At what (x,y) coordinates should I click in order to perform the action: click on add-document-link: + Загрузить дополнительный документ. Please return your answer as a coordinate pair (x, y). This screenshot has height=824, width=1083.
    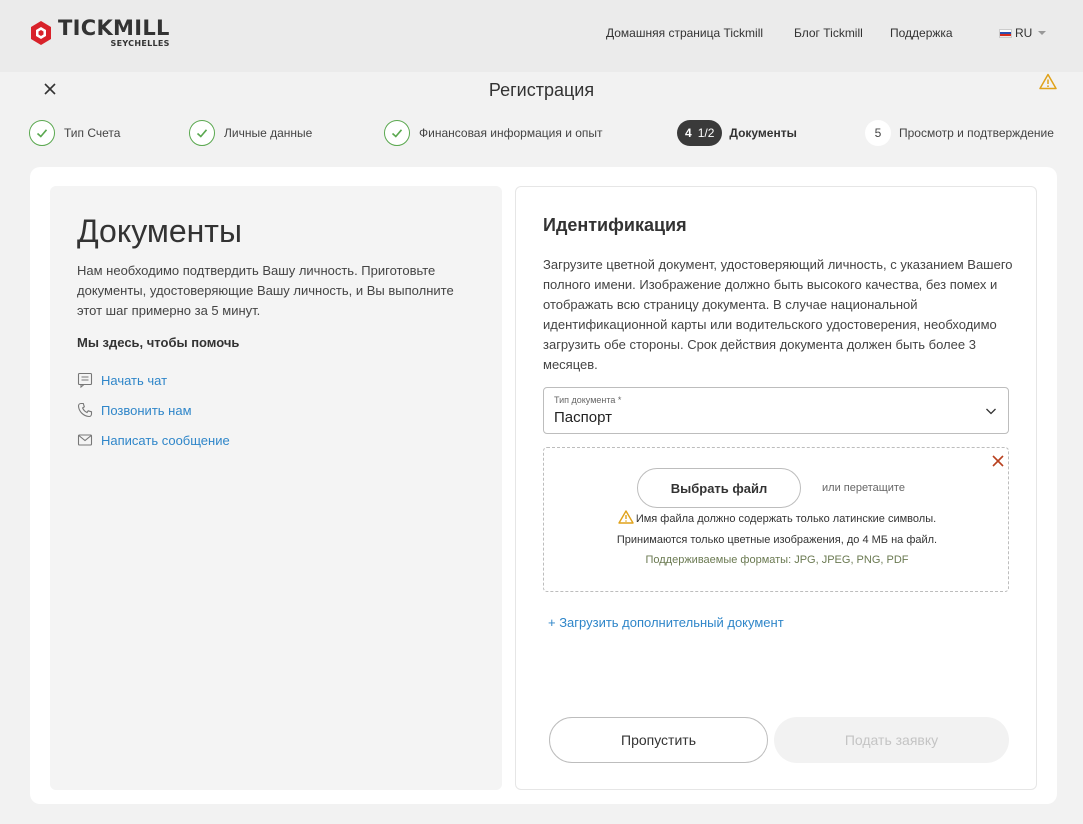
    Looking at the image, I should click on (666, 622).